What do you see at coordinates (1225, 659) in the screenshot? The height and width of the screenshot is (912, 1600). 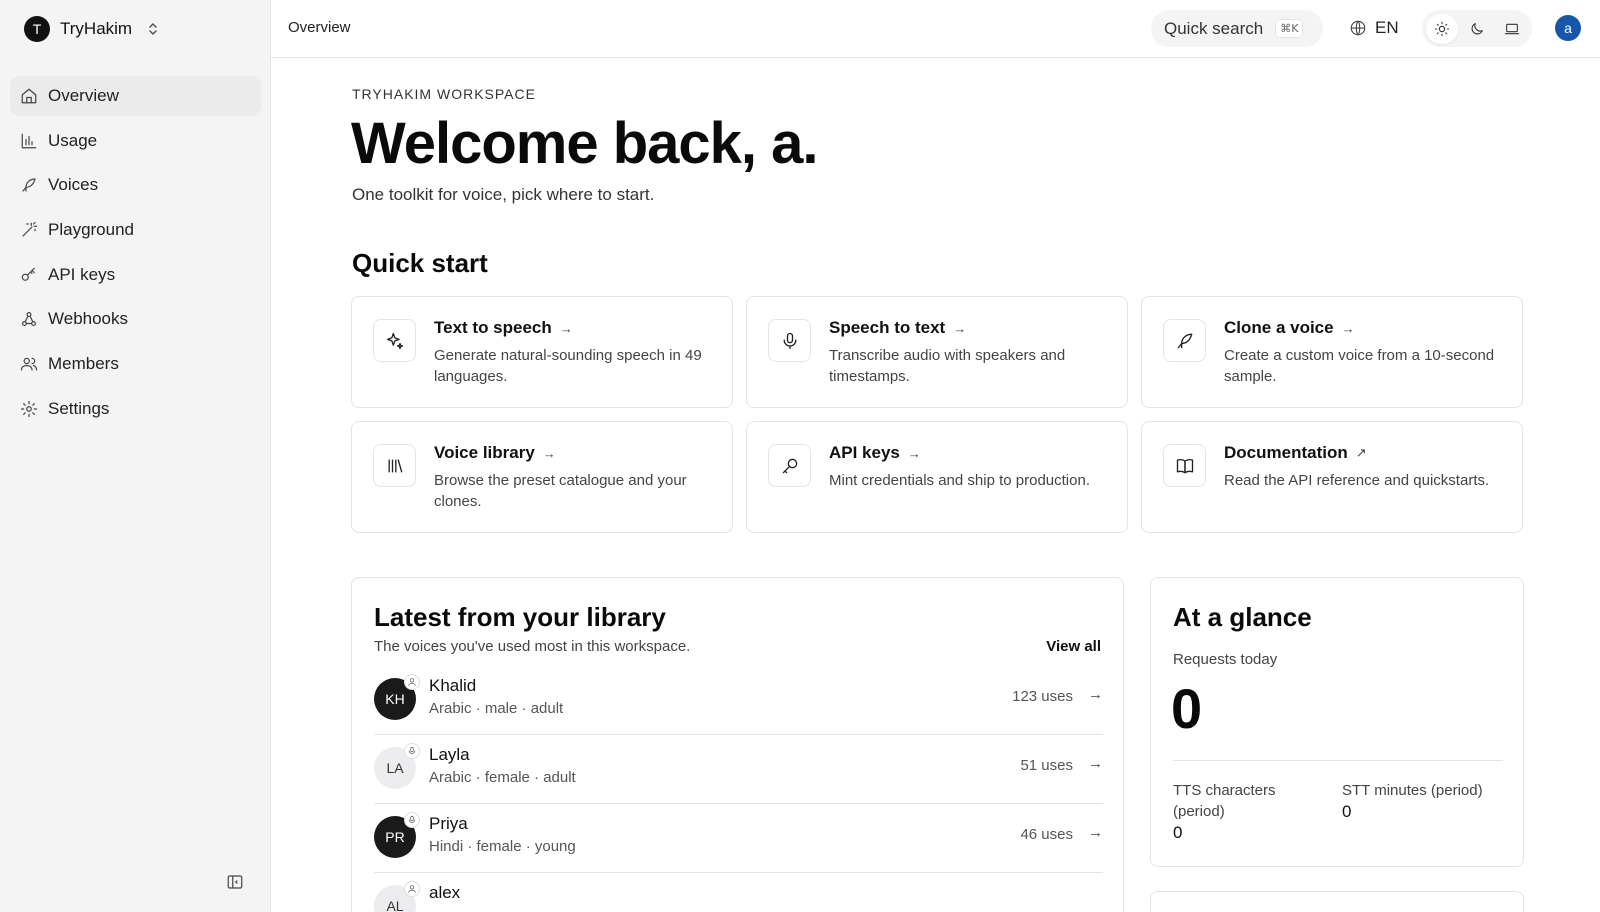 I see `requests-today-label: Requests today` at bounding box center [1225, 659].